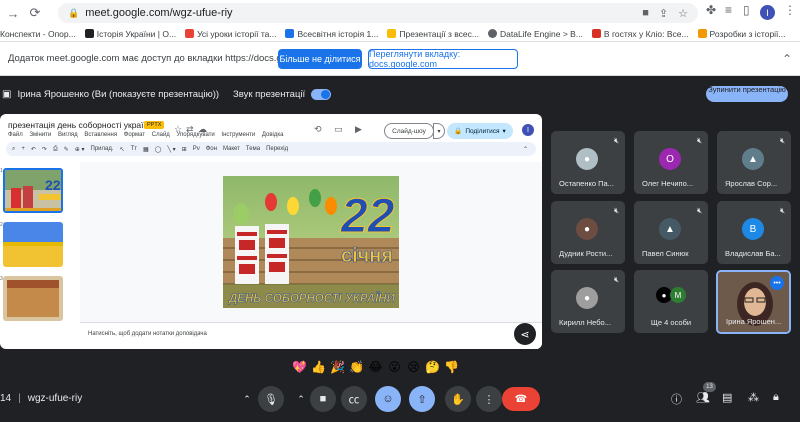  What do you see at coordinates (299, 366) in the screenshot?
I see `reaction-heart: 💖` at bounding box center [299, 366].